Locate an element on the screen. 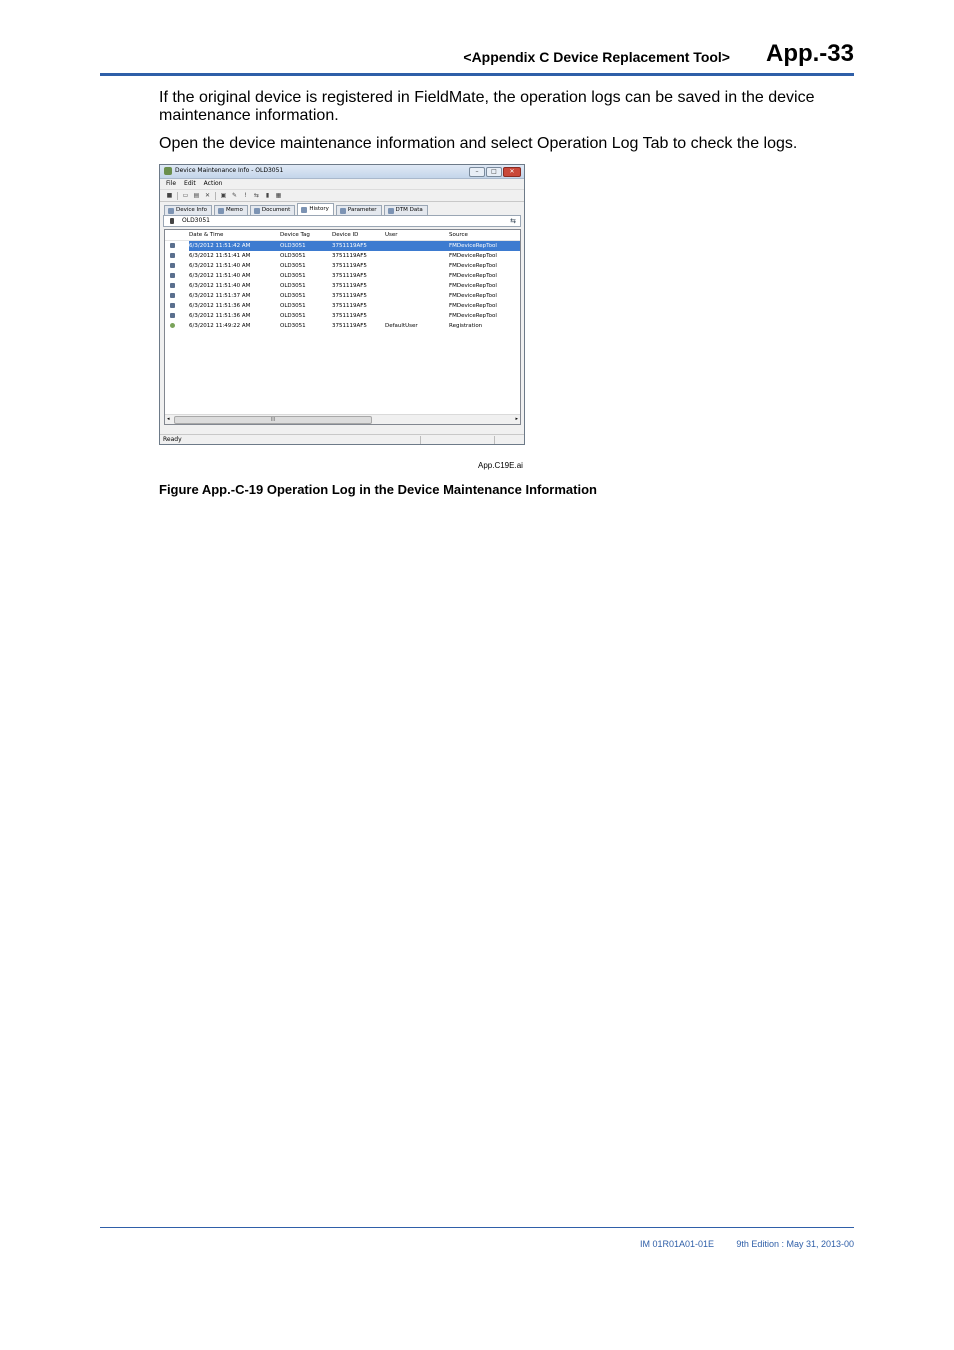 The height and width of the screenshot is (1350, 954). save-icon: ■ is located at coordinates (169, 195).